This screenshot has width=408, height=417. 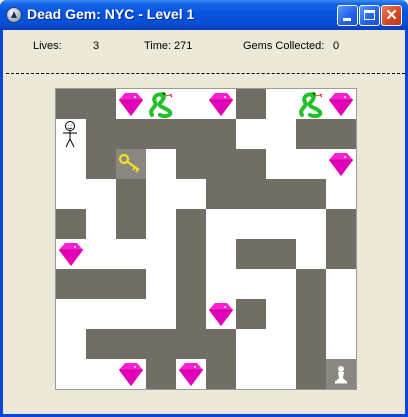 I want to click on maximize-icon, so click(x=369, y=15).